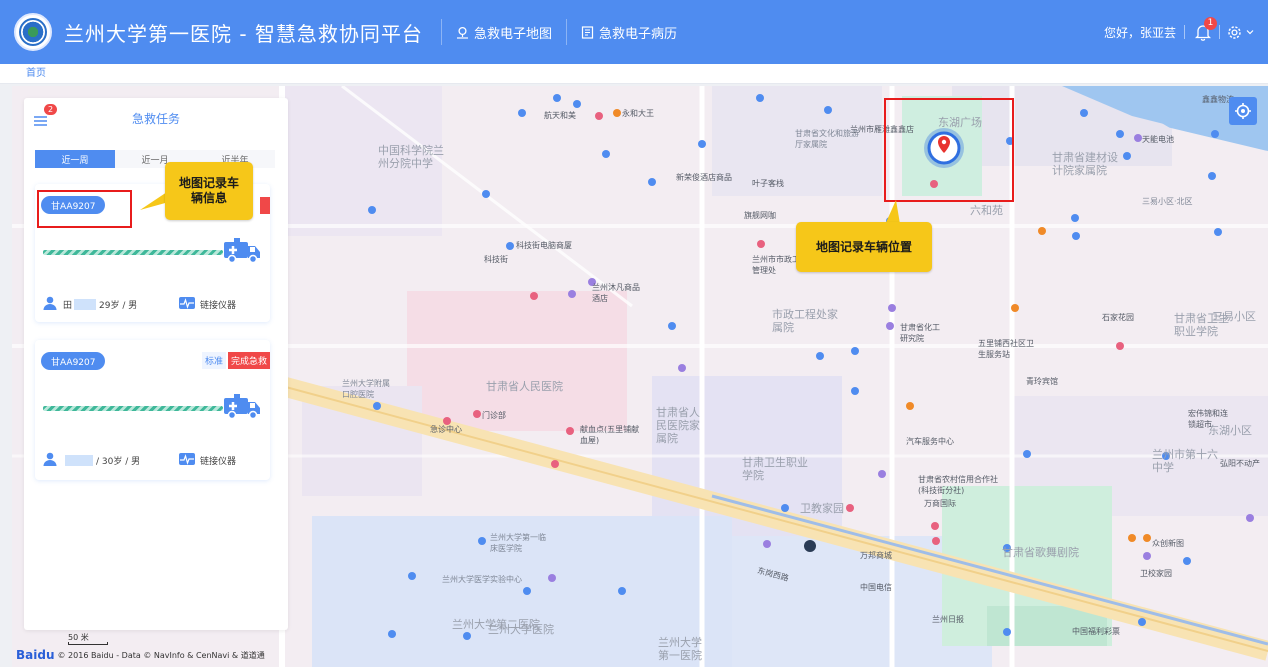 Image resolution: width=1268 pixels, height=667 pixels. What do you see at coordinates (482, 579) in the screenshot?
I see `map-label: 兰州大学医学实验中心` at bounding box center [482, 579].